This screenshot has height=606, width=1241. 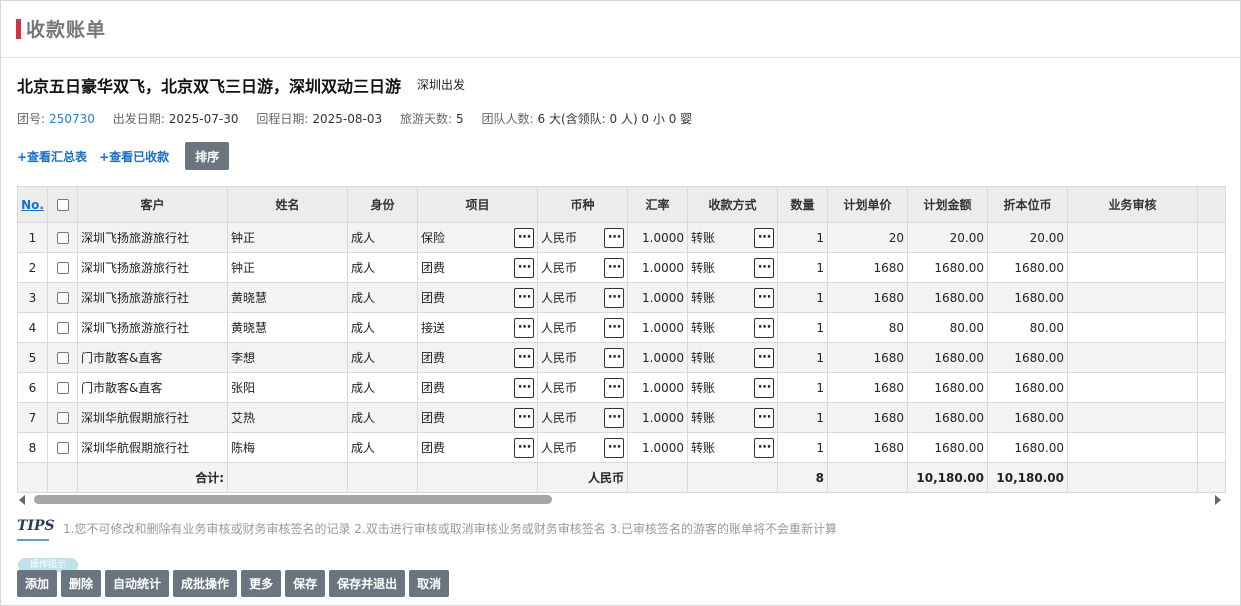 What do you see at coordinates (287, 447) in the screenshot?
I see `row-name: 陈梅` at bounding box center [287, 447].